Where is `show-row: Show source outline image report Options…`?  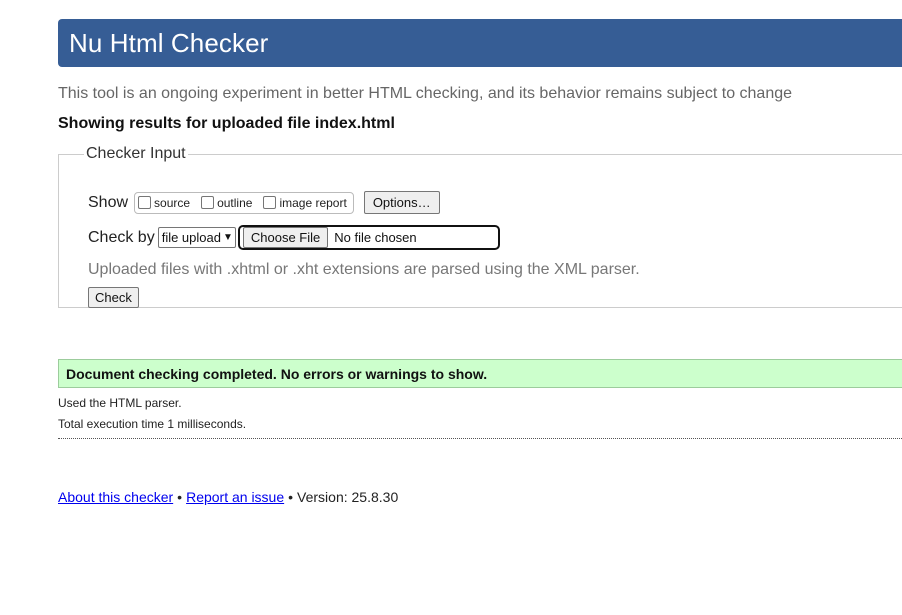 show-row: Show source outline image report Options… is located at coordinates (264, 202).